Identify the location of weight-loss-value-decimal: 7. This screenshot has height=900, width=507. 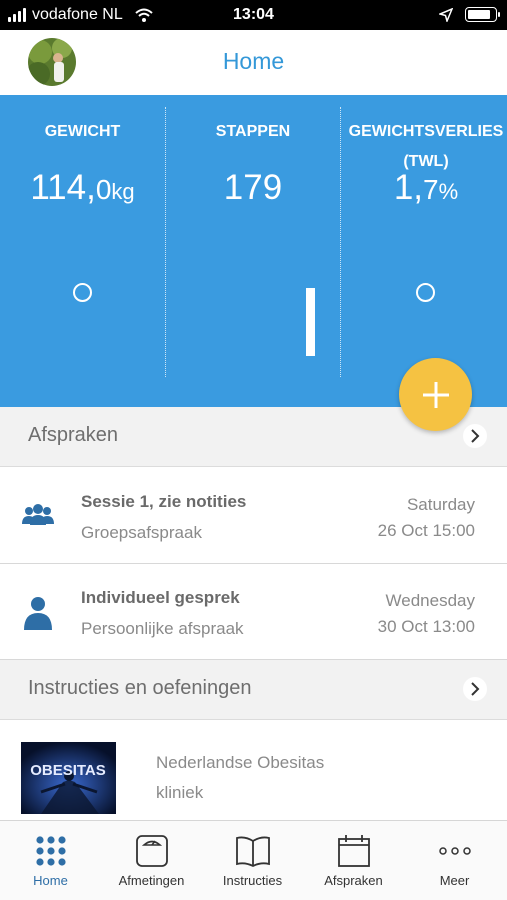
(431, 189).